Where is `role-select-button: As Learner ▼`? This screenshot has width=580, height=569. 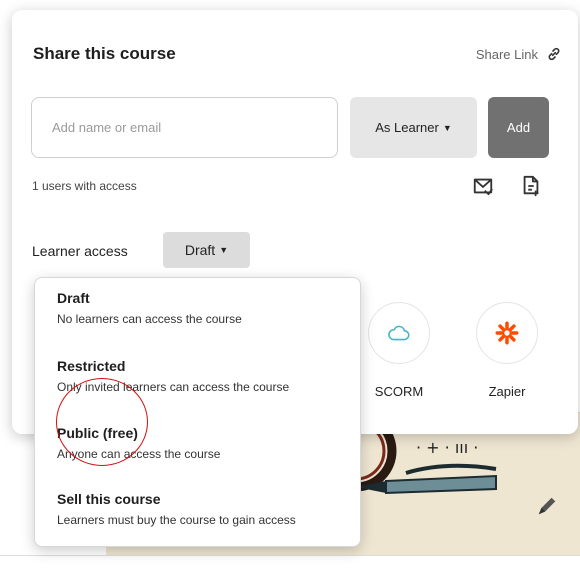
role-select-button: As Learner ▼ is located at coordinates (413, 127).